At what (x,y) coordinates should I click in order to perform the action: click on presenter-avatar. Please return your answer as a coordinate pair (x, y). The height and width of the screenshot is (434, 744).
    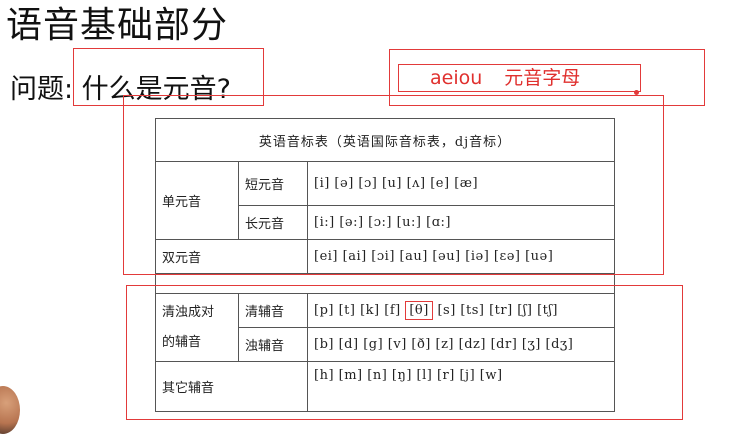
    Looking at the image, I should click on (10, 410).